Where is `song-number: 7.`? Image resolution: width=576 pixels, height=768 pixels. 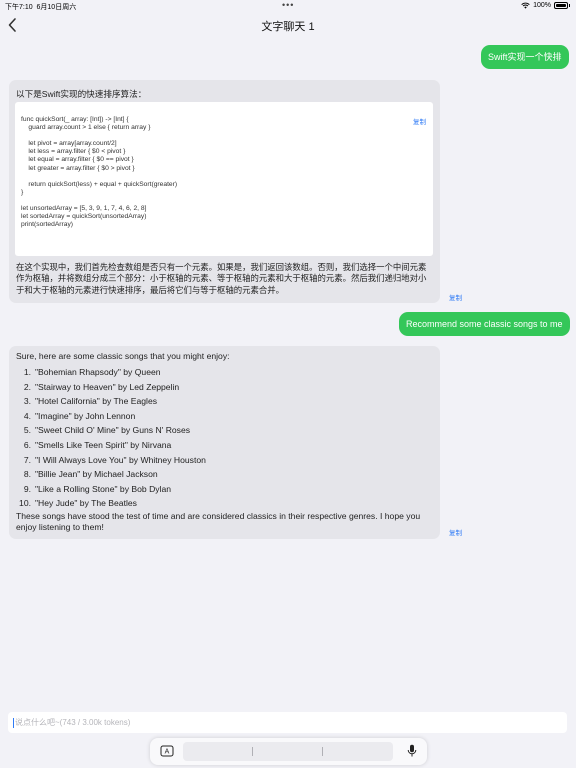
song-number: 7. is located at coordinates (27, 459).